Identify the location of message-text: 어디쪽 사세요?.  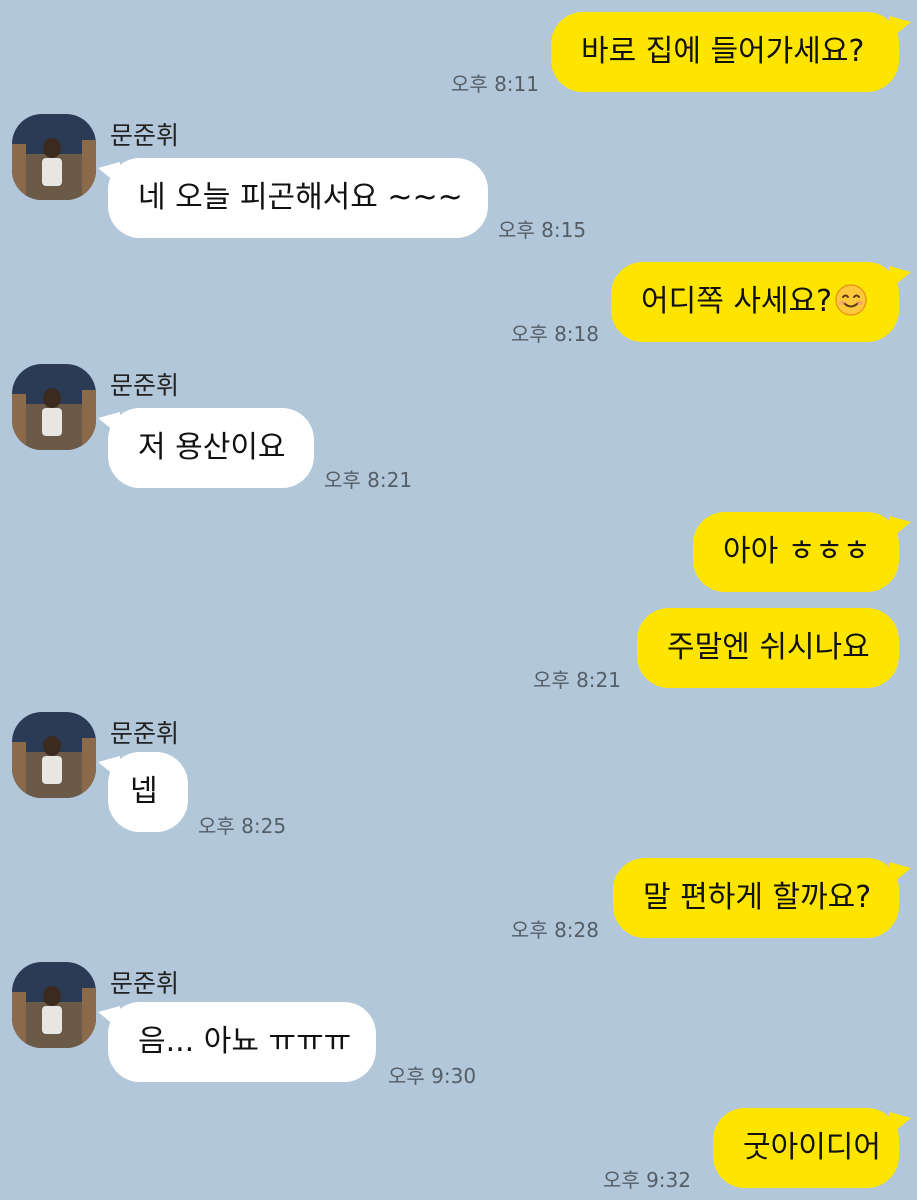
(737, 301).